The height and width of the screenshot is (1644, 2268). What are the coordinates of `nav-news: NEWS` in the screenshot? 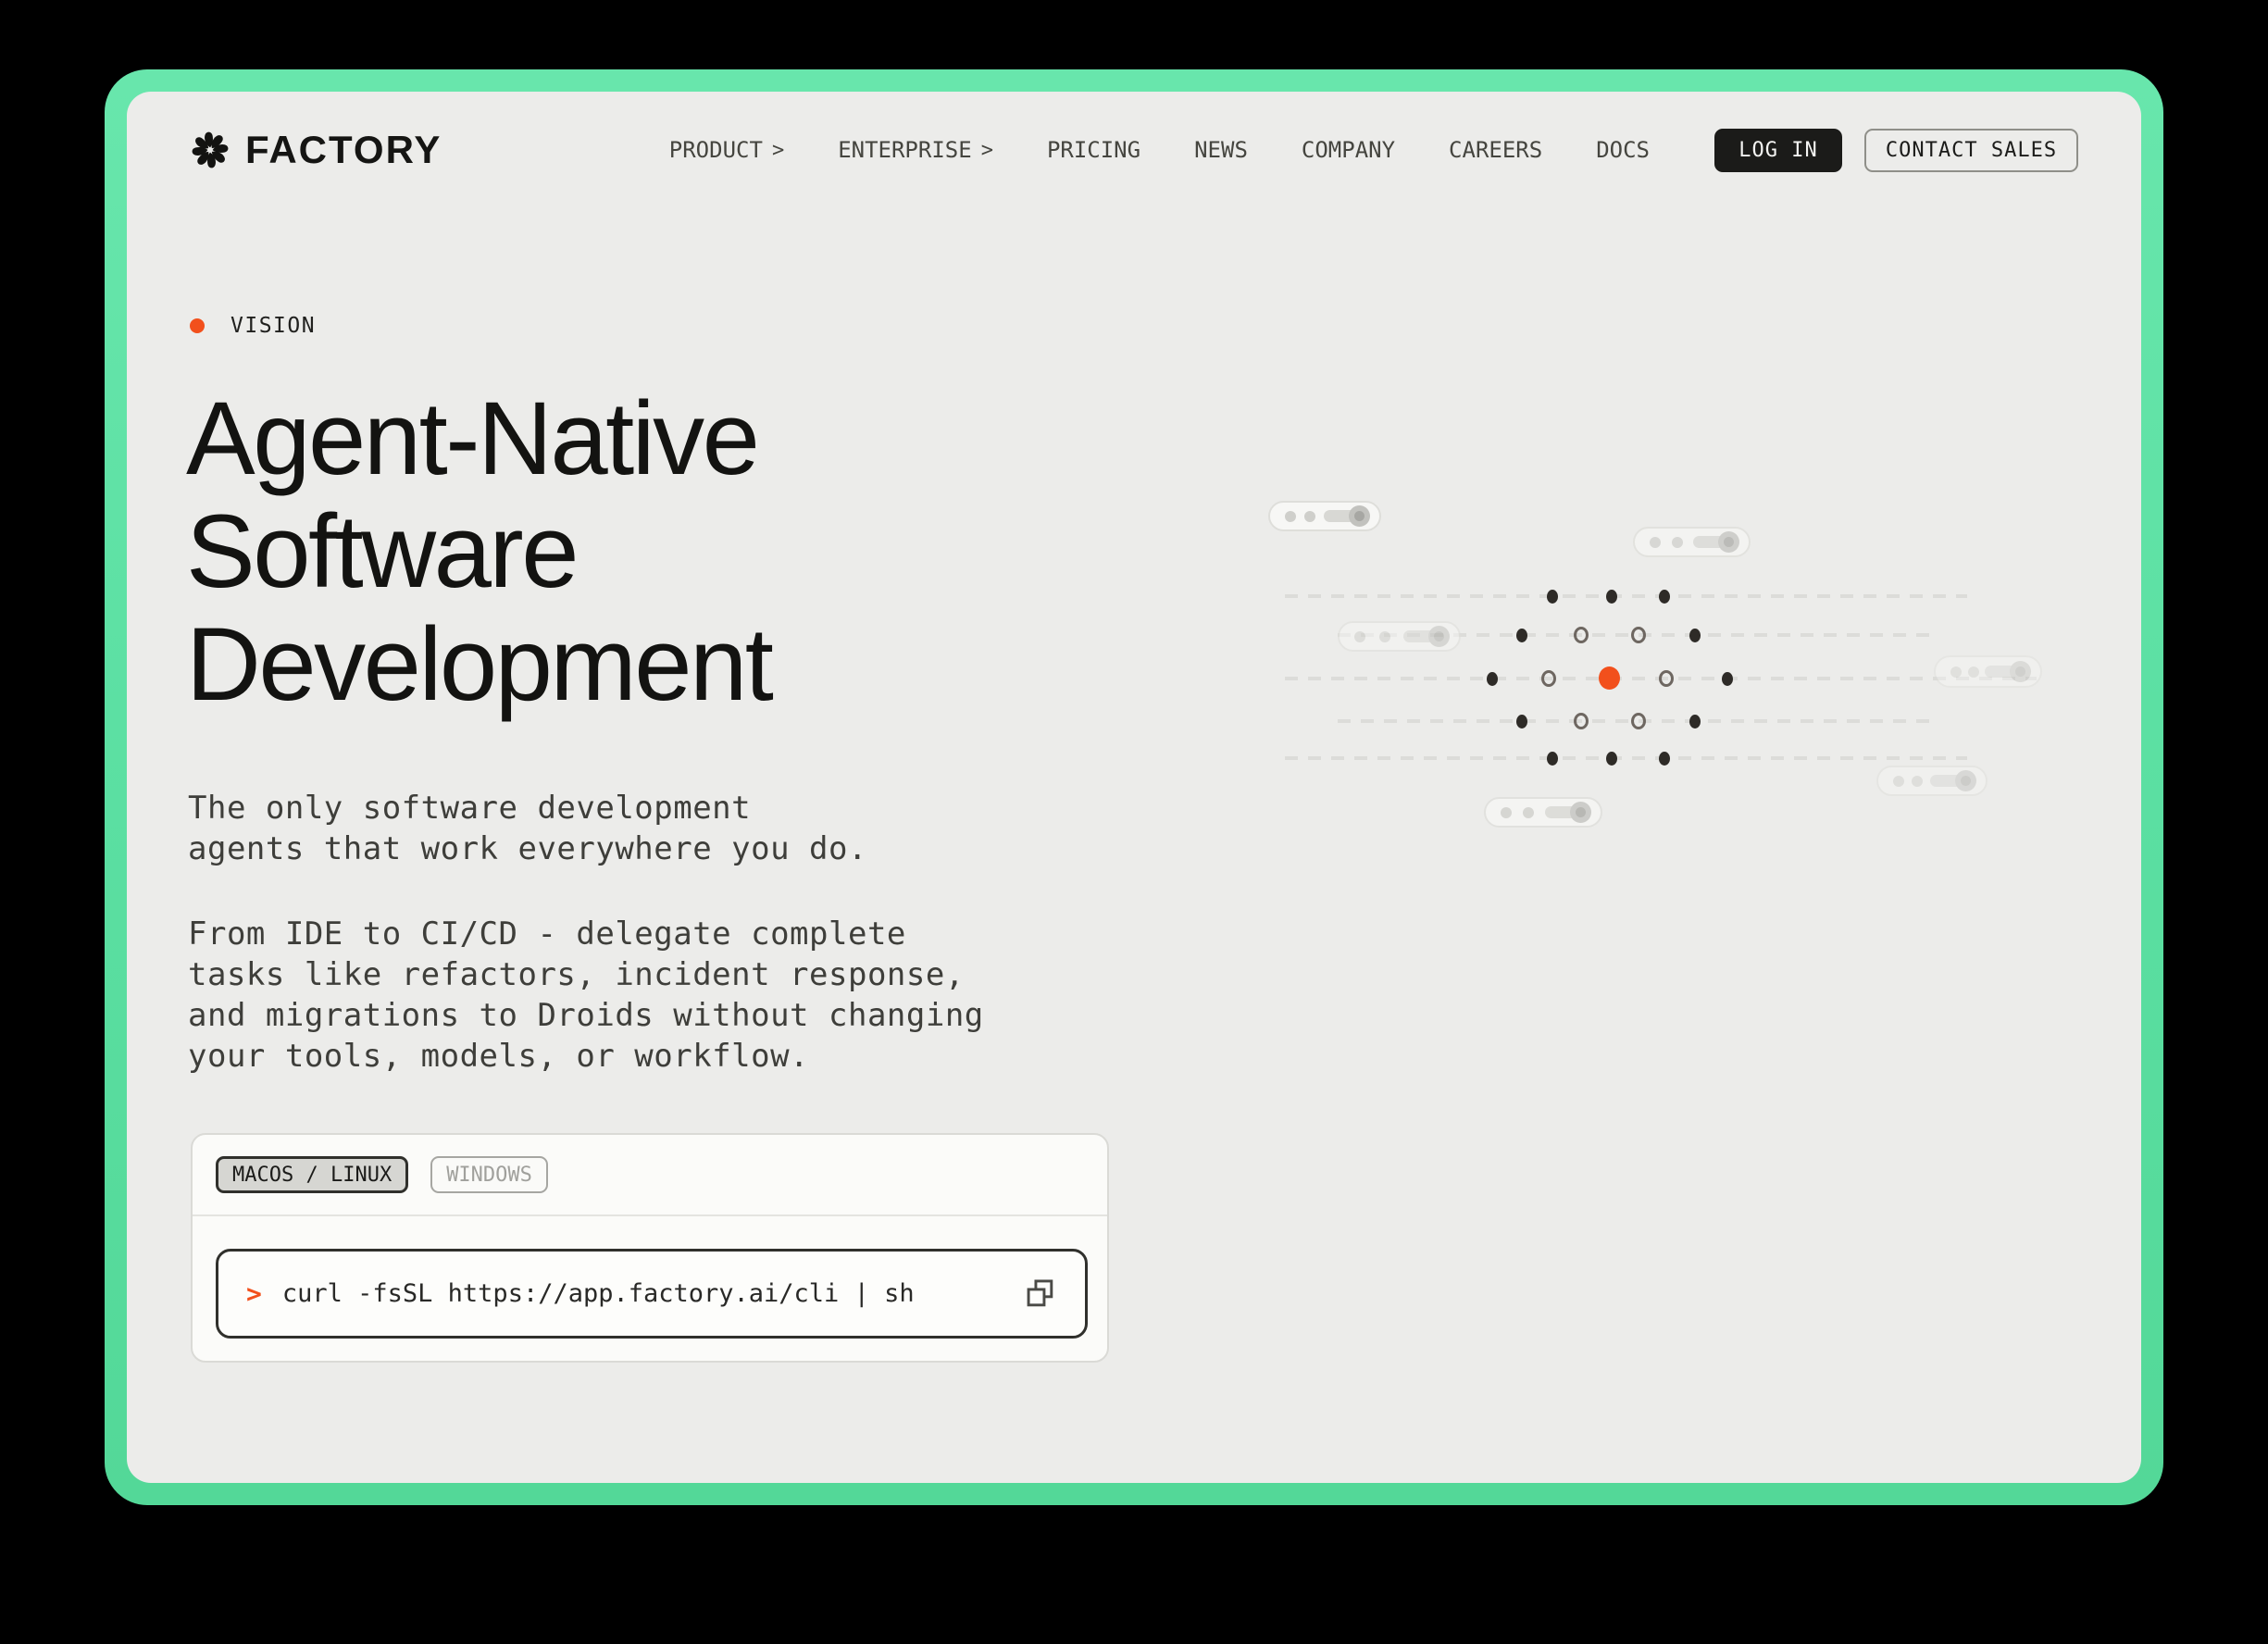 It's located at (1221, 150).